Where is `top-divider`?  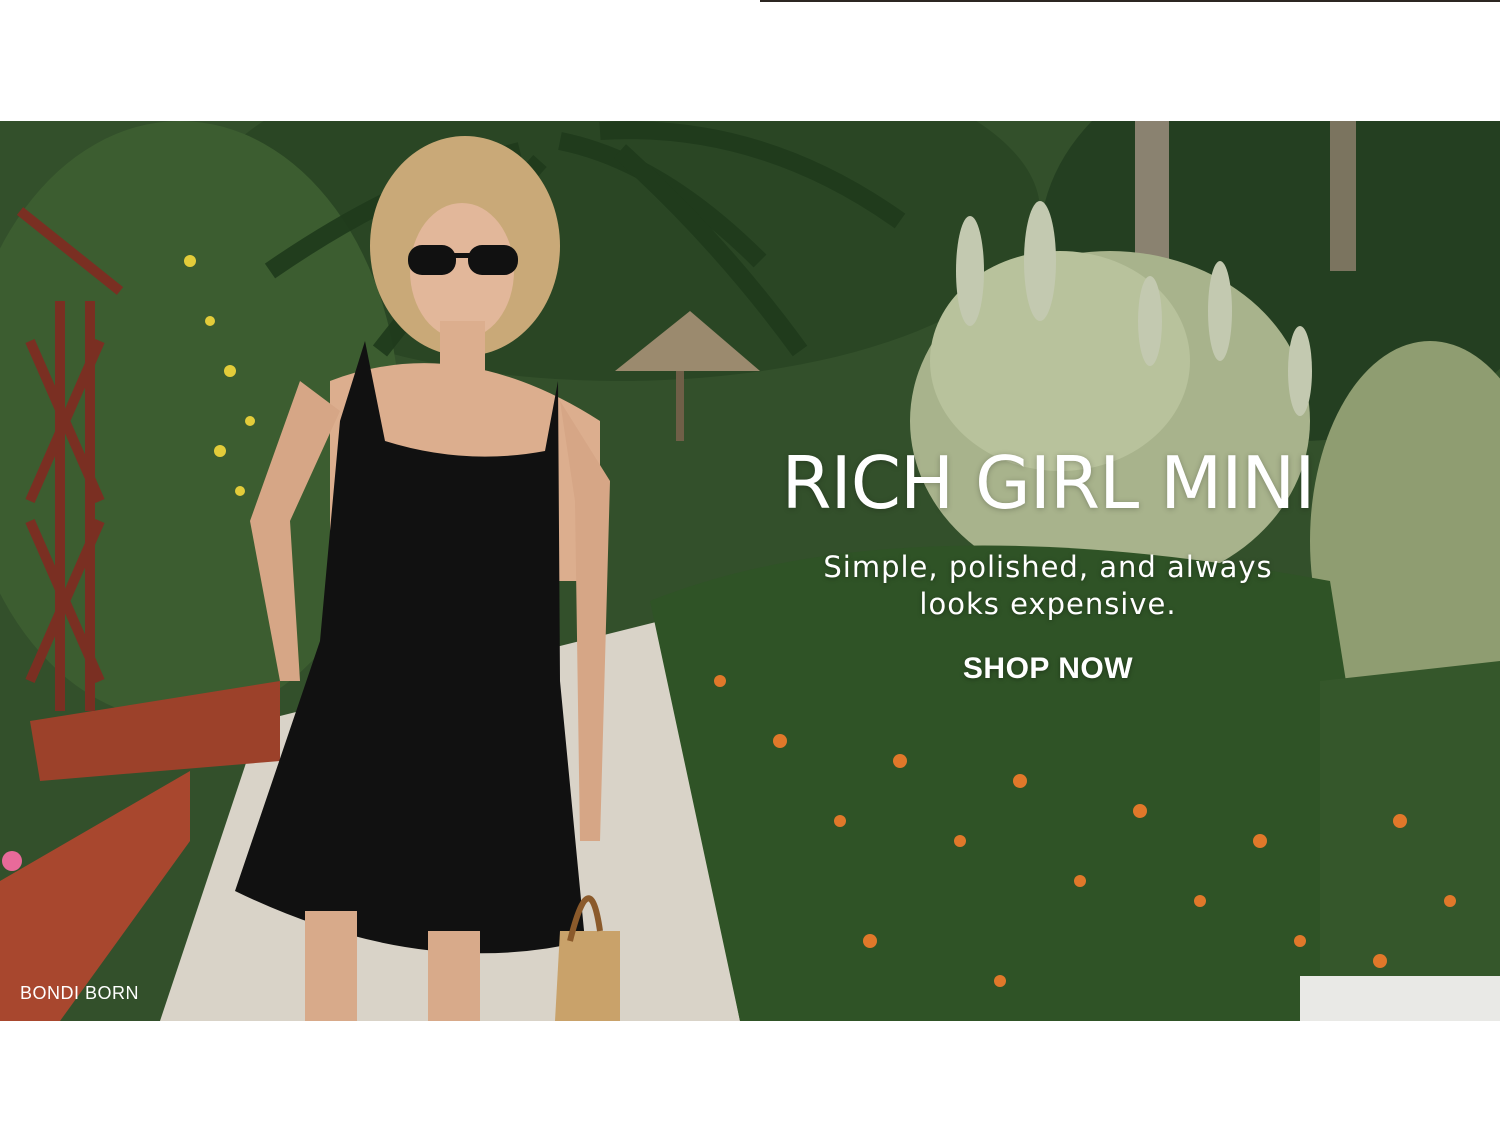 top-divider is located at coordinates (1130, 1).